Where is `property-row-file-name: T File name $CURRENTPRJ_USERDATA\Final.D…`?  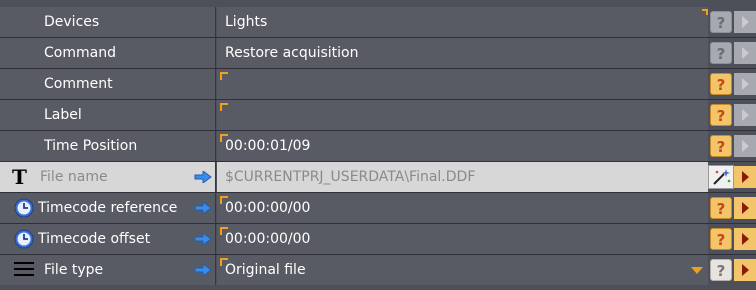 property-row-file-name: T File name $CURRENTPRJ_USERDATA\Final.D… is located at coordinates (378, 177).